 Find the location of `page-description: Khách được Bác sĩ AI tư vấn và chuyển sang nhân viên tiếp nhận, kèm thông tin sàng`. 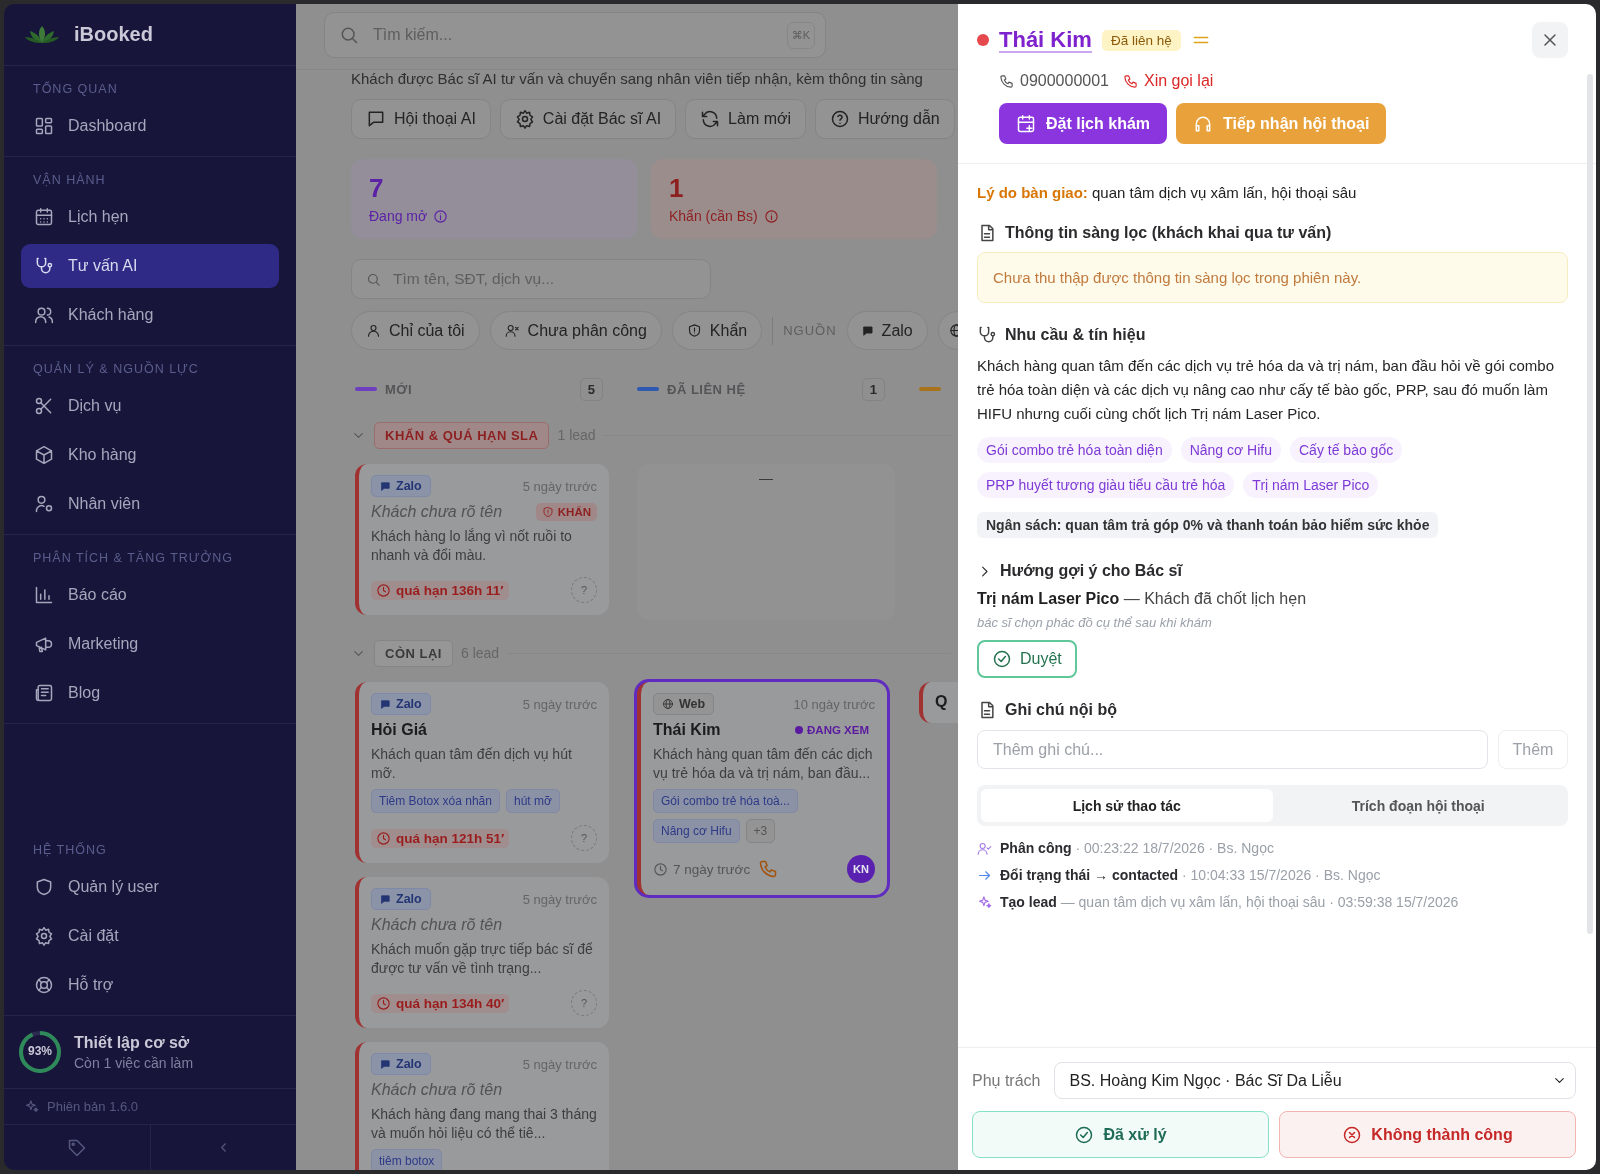

page-description: Khách được Bác sĩ AI tư vấn và chuyển sang nhân viên tiếp nhận, kèm thông tin sàng is located at coordinates (637, 78).